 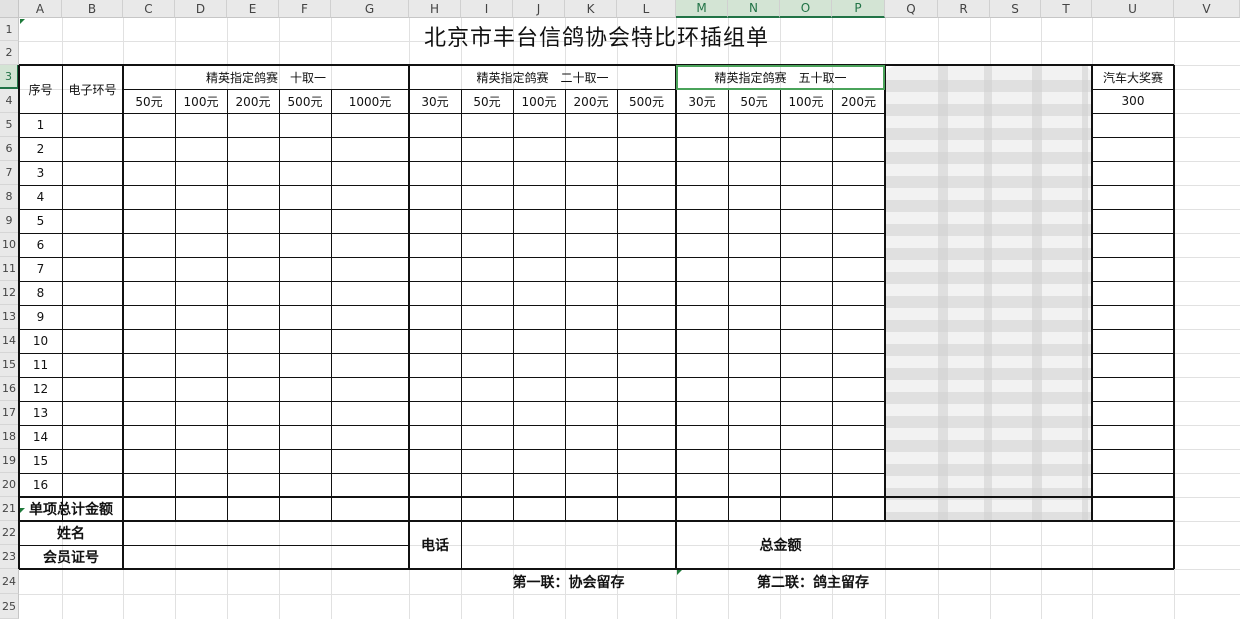 I want to click on row-header-15: 15, so click(x=9, y=365).